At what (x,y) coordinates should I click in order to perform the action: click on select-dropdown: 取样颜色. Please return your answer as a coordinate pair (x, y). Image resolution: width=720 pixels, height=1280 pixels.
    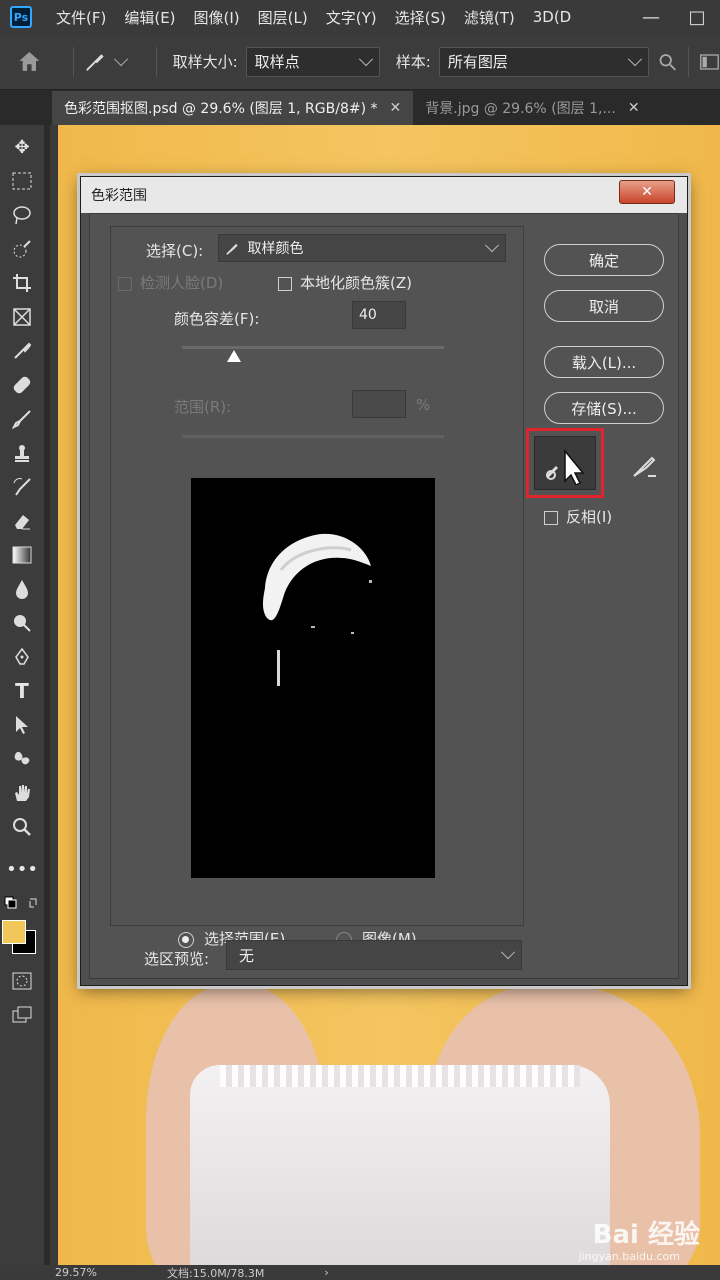
    Looking at the image, I should click on (362, 248).